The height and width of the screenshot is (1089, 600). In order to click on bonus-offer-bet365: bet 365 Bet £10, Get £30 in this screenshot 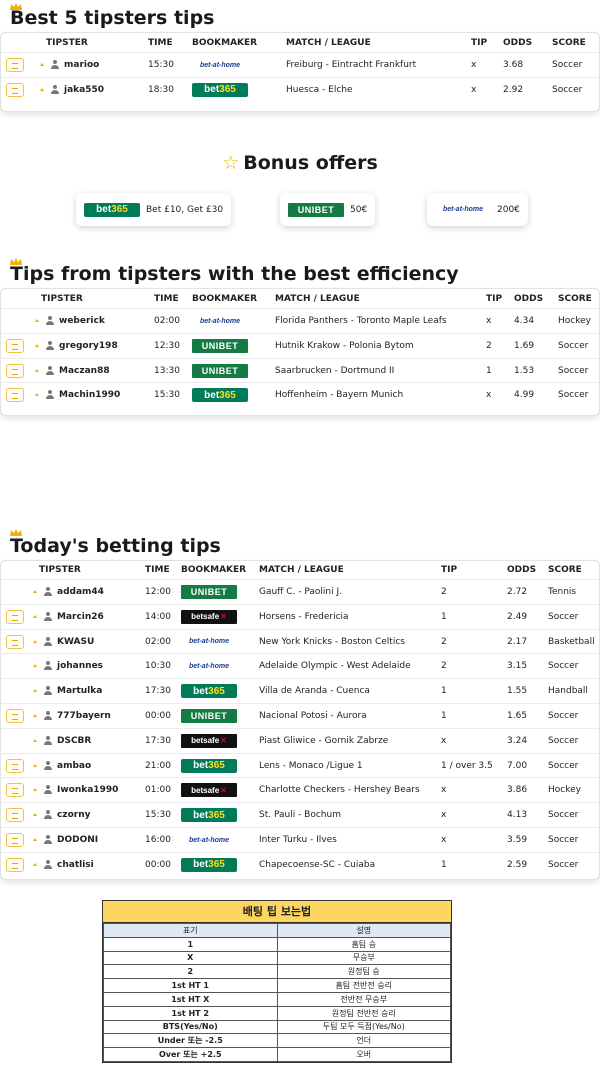, I will do `click(154, 209)`.